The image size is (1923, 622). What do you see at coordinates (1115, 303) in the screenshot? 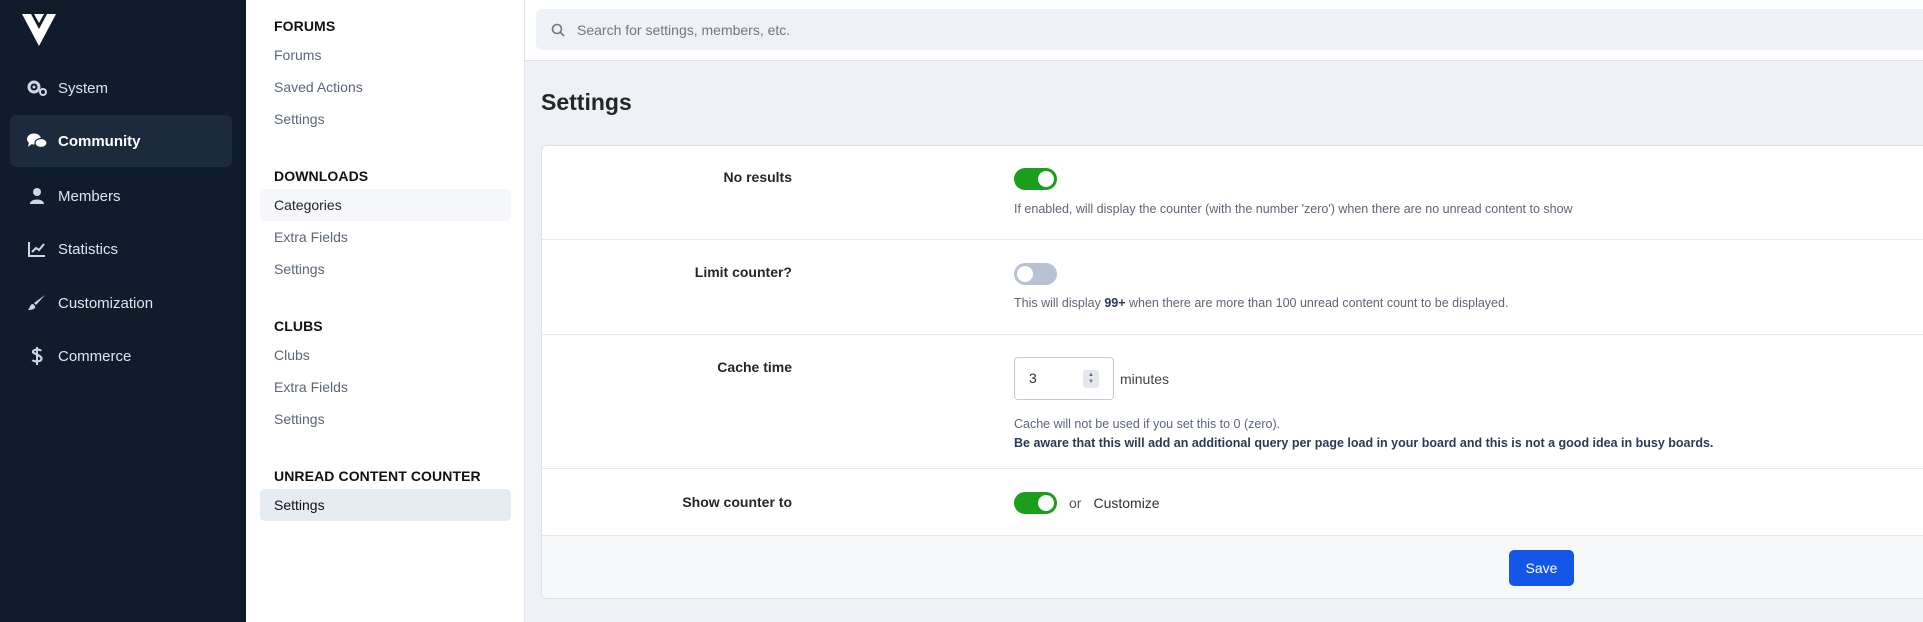
I see `desc-highlight: 99+` at bounding box center [1115, 303].